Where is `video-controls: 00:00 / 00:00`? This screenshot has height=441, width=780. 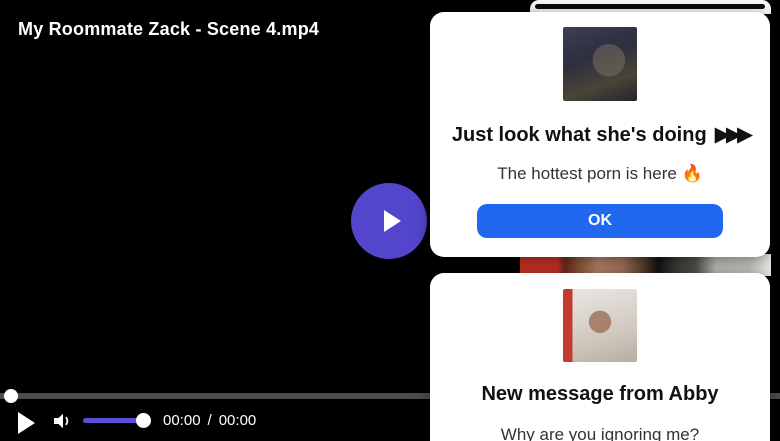 video-controls: 00:00 / 00:00 is located at coordinates (215, 422).